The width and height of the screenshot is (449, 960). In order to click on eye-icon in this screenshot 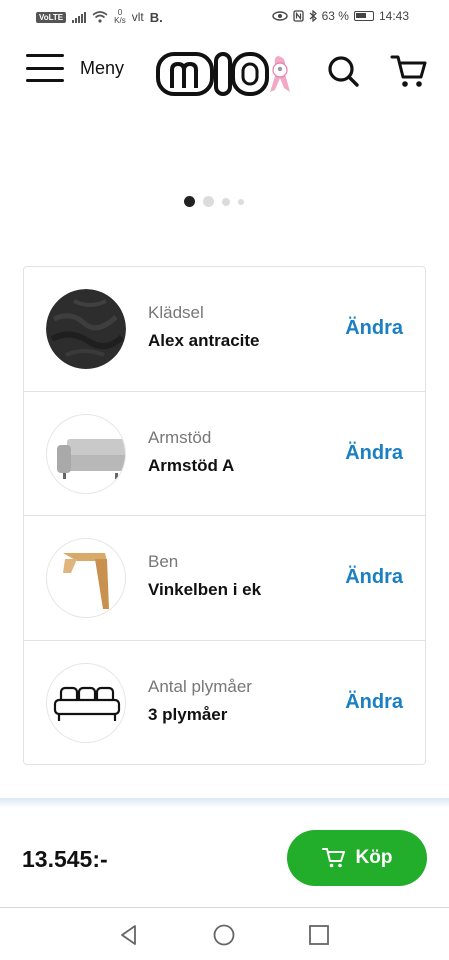, I will do `click(279, 16)`.